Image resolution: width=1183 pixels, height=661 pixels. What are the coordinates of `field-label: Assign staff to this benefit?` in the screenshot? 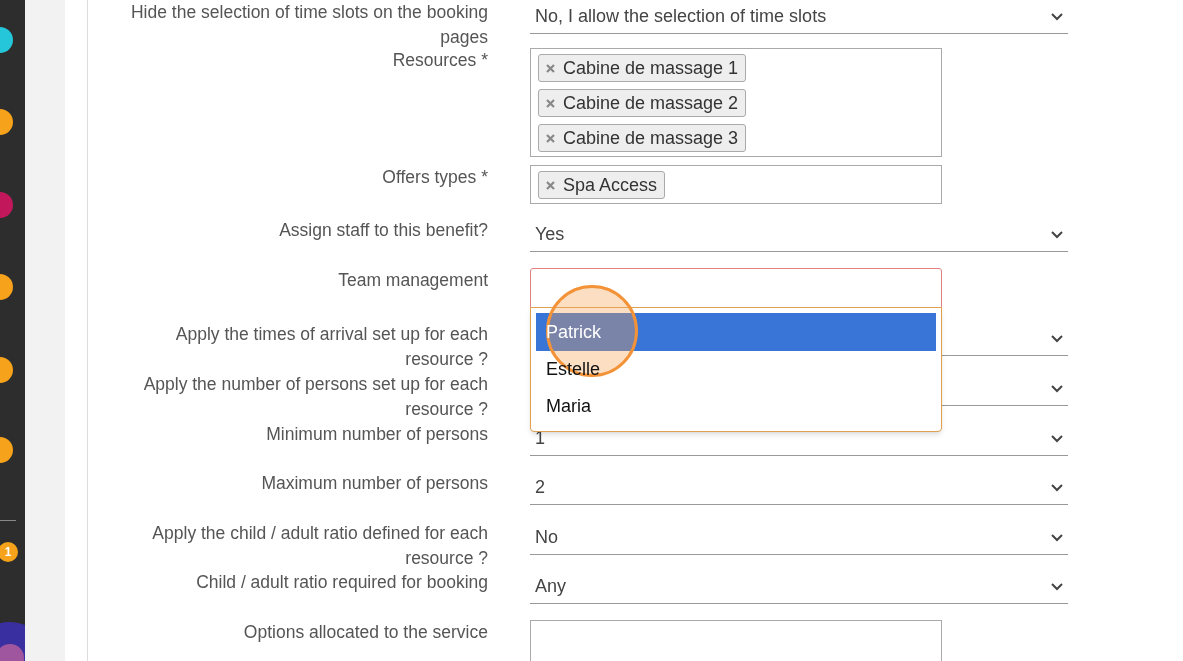 It's located at (383, 230).